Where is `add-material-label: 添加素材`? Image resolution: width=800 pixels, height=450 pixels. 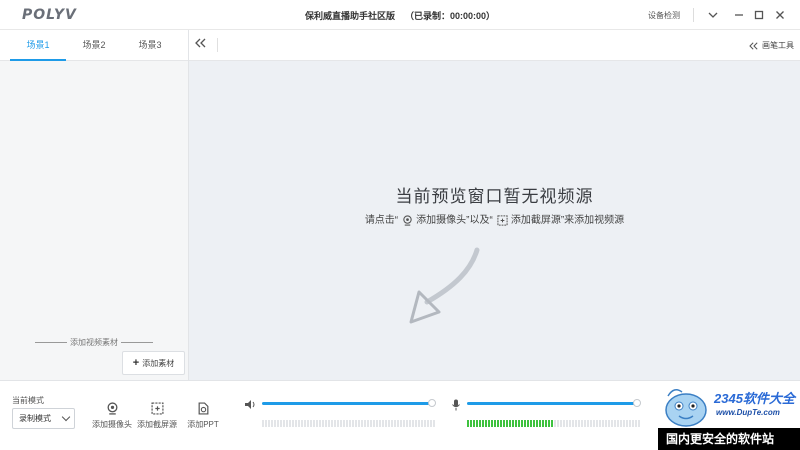
add-material-label: 添加素材 is located at coordinates (158, 363).